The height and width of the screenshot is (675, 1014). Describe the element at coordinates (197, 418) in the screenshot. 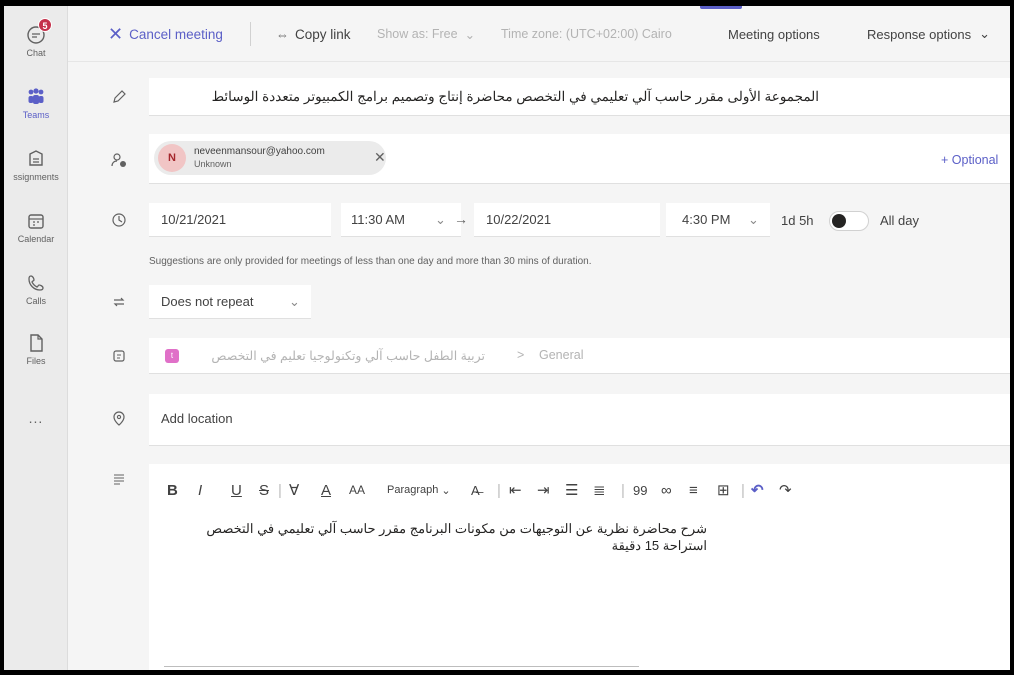

I see `location-placeholder: Add location` at that location.